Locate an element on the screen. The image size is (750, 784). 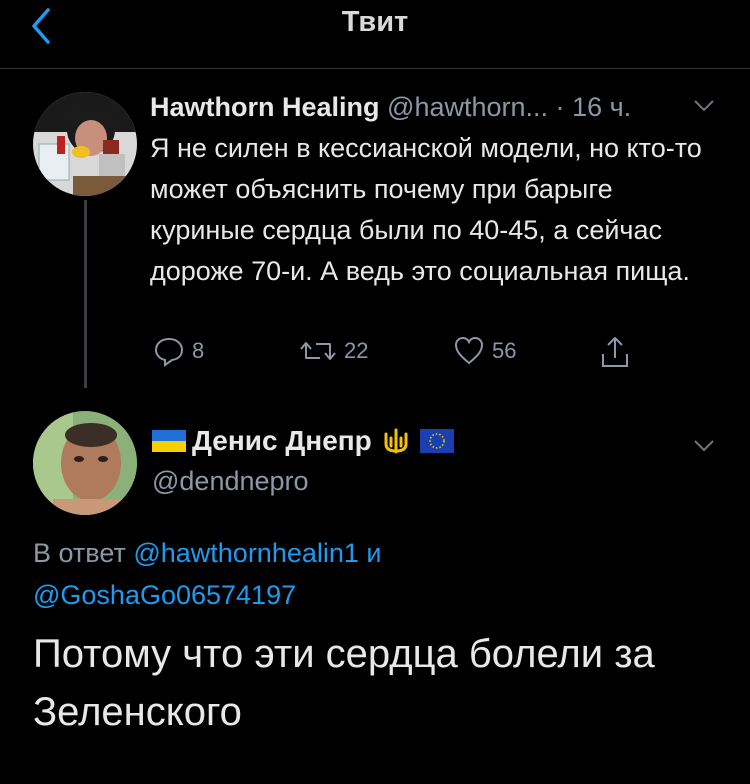
reply-icon is located at coordinates (169, 352).